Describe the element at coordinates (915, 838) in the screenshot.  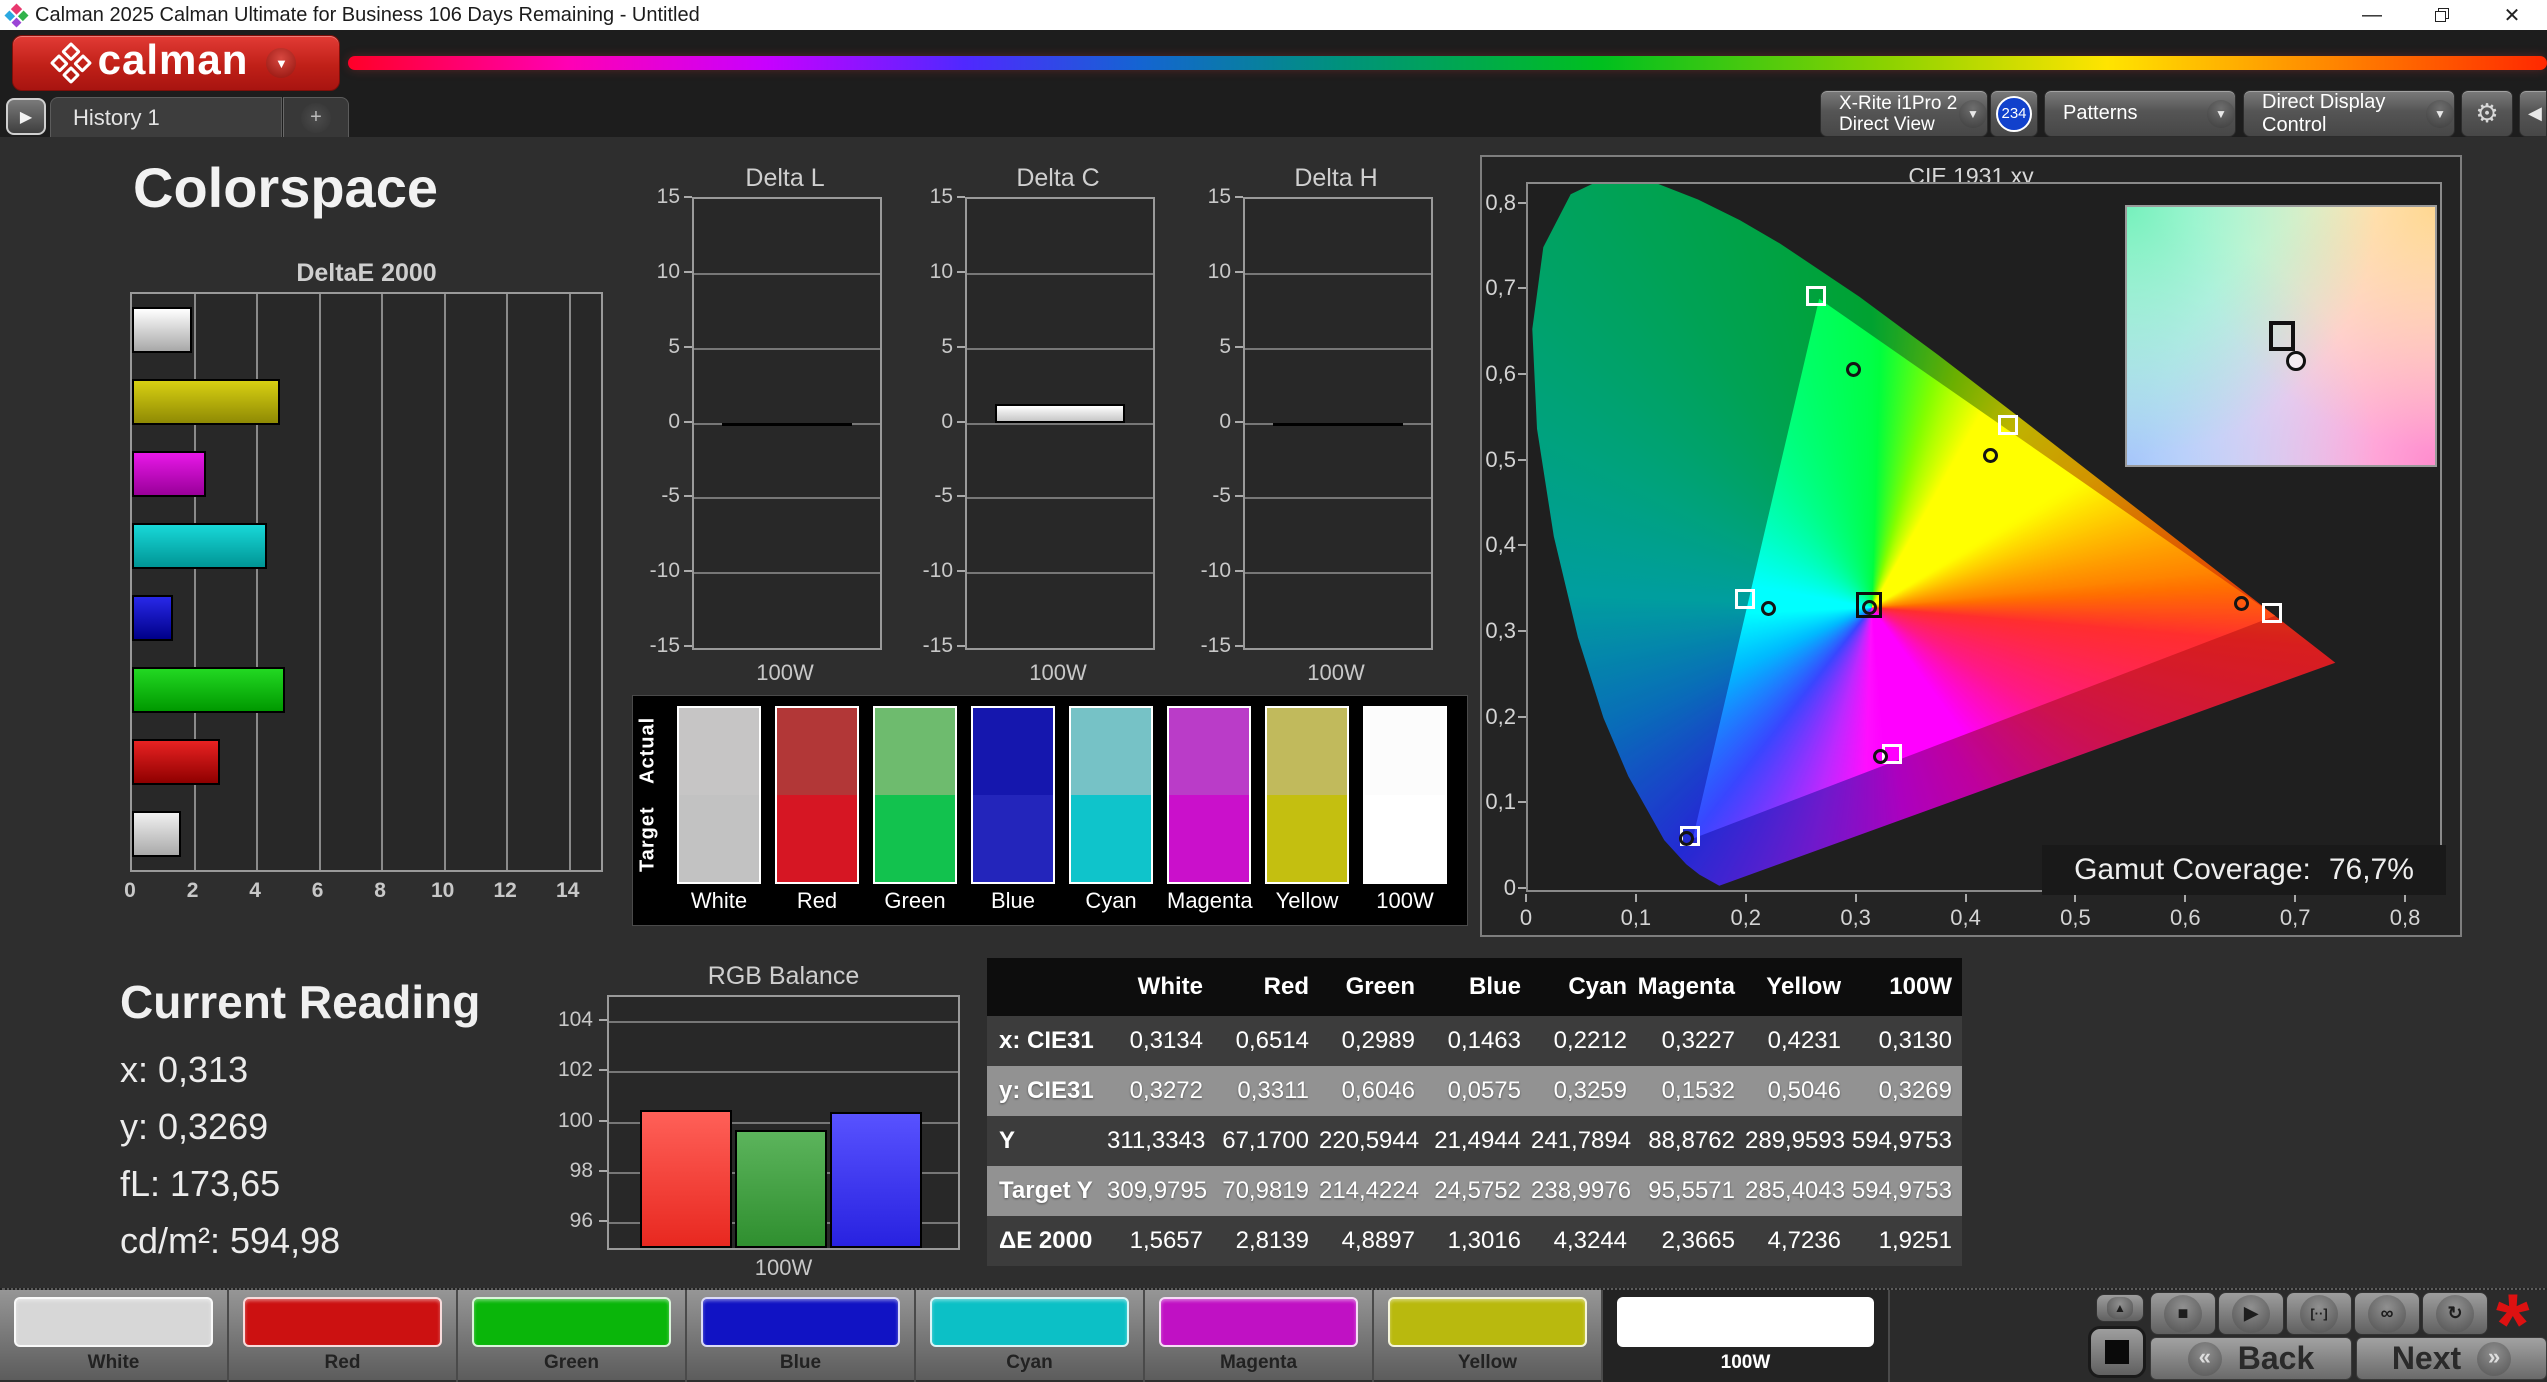
I see `swatch-target` at that location.